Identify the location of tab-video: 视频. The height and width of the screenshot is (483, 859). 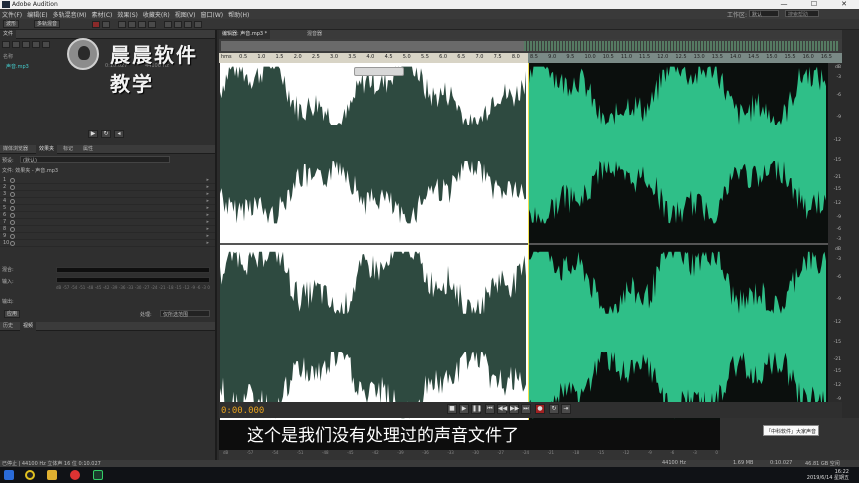
(28, 326).